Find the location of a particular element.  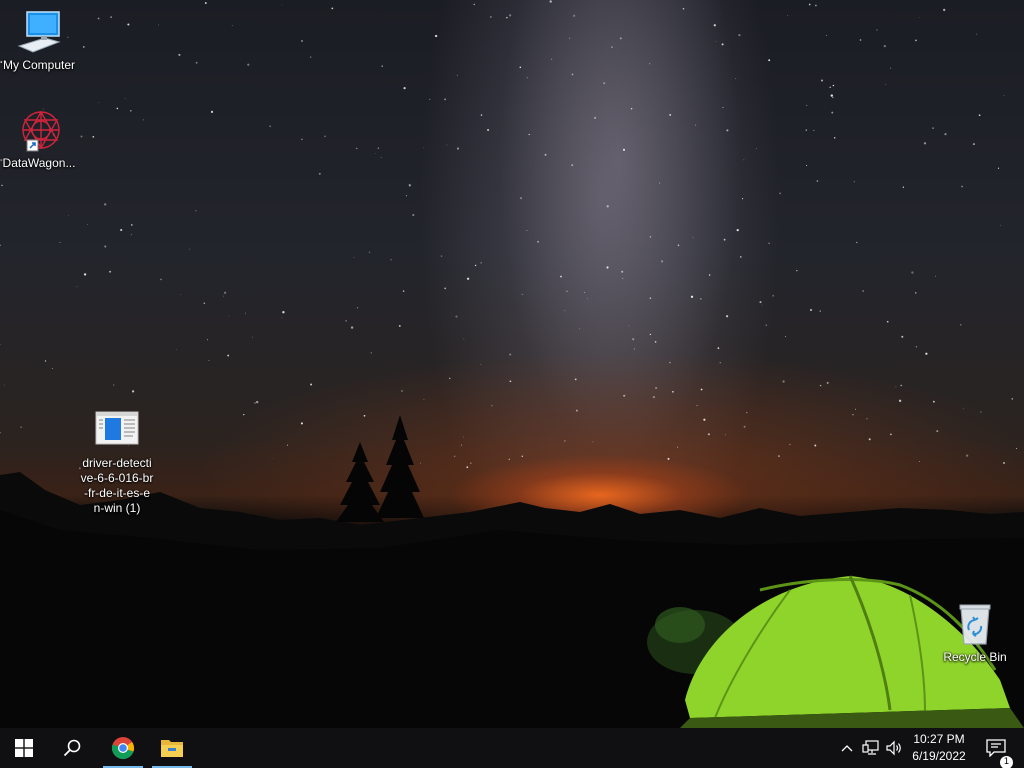

chevron-up-icon is located at coordinates (847, 748).